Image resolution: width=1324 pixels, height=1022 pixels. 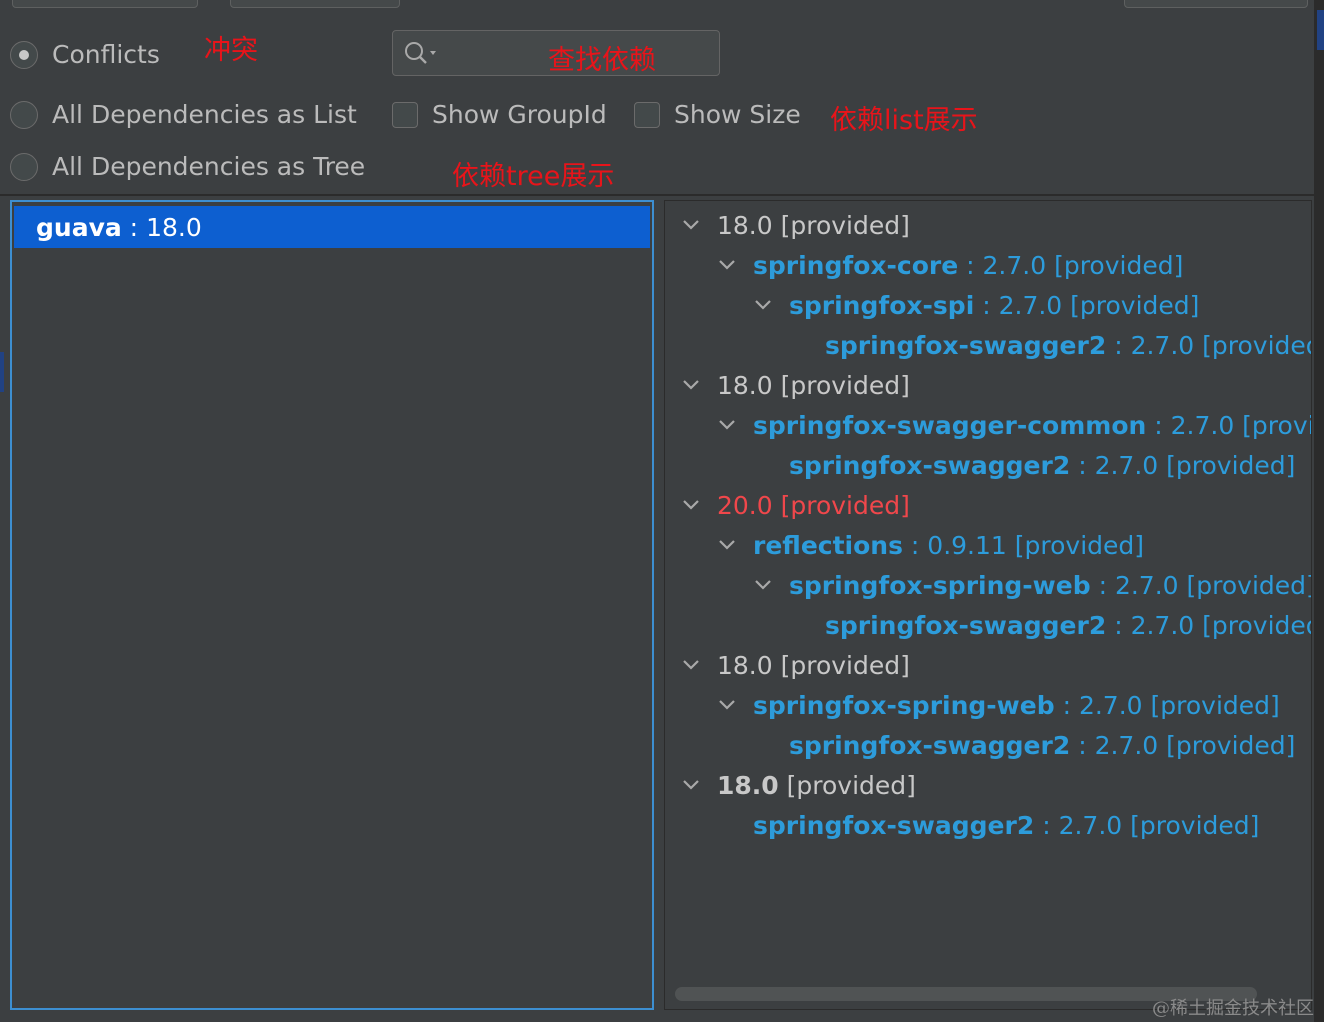 What do you see at coordinates (405, 114) in the screenshot?
I see `show-groupid-checkbox` at bounding box center [405, 114].